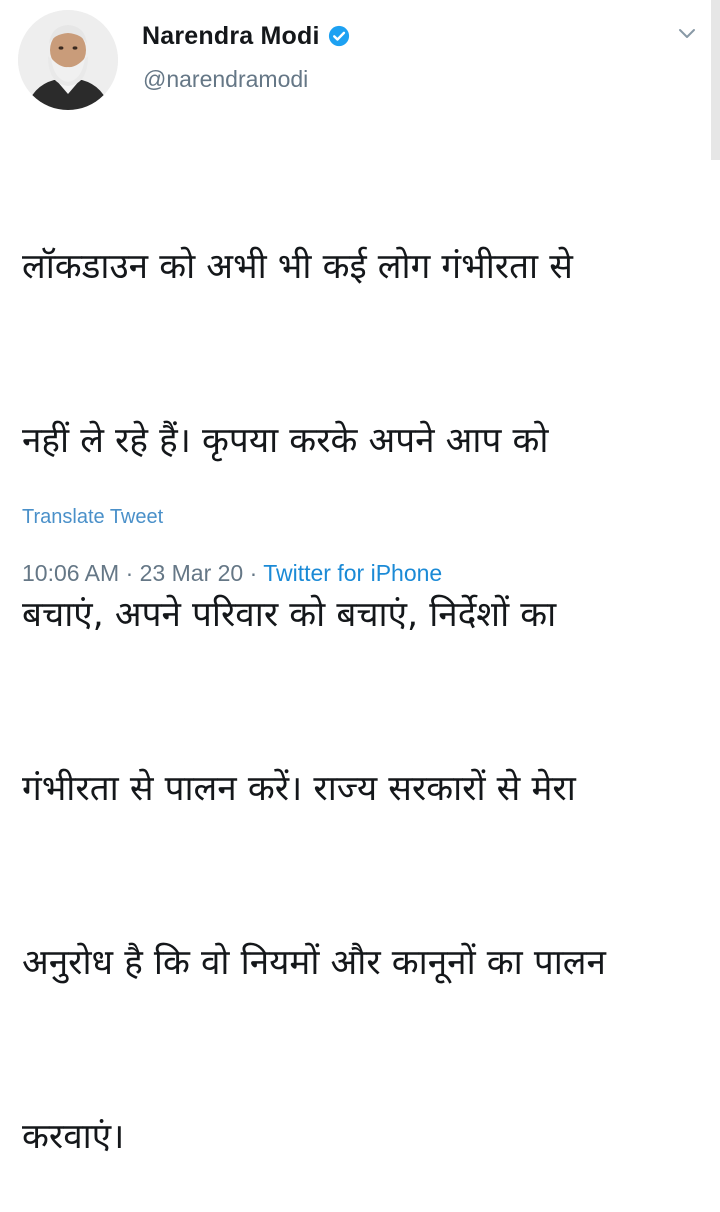  Describe the element at coordinates (352, 573) in the screenshot. I see `tweet-source-link: Twitter for iPhone` at that location.